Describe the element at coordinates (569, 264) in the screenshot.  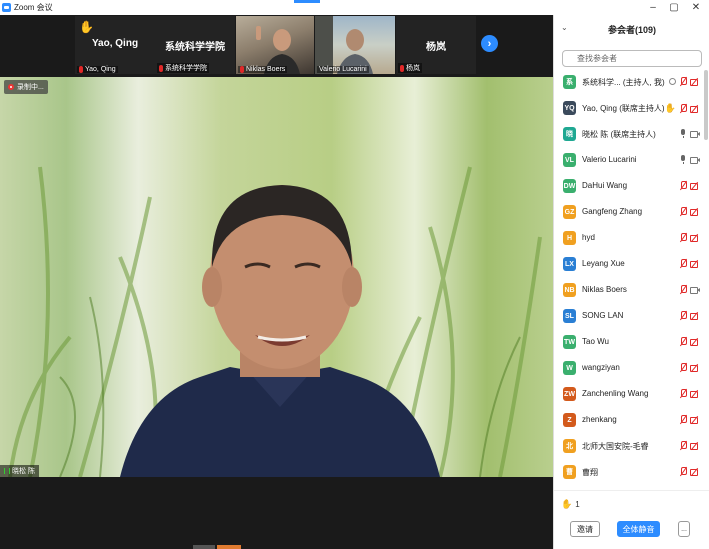
I see `avatar: LX` at that location.